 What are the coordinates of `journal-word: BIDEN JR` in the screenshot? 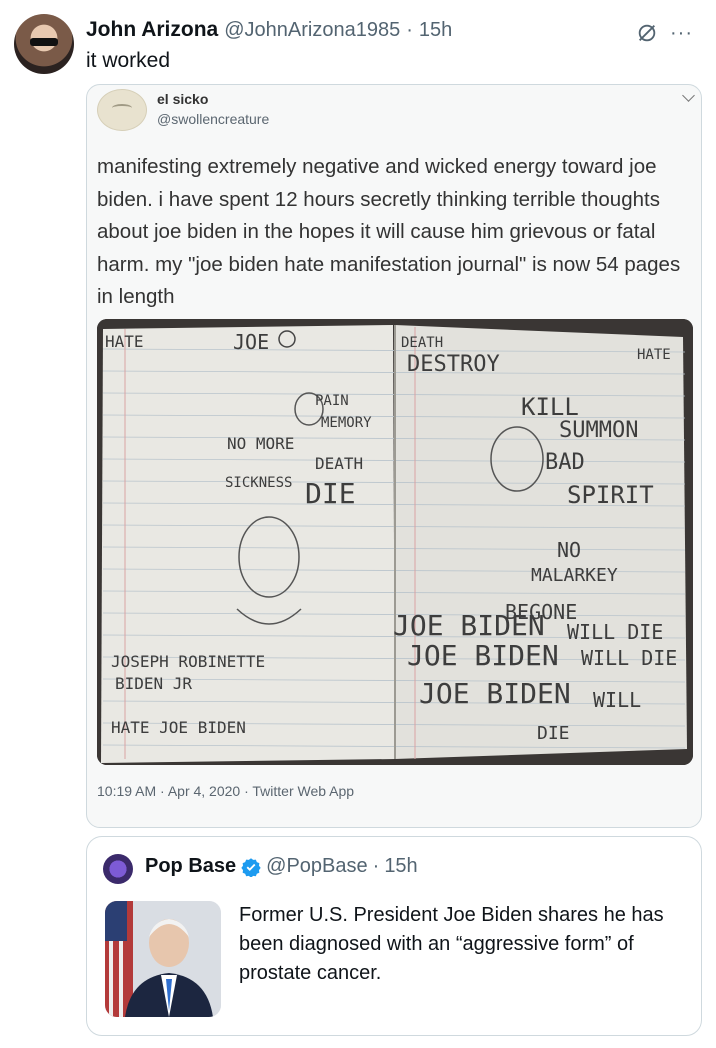 It's located at (153, 683).